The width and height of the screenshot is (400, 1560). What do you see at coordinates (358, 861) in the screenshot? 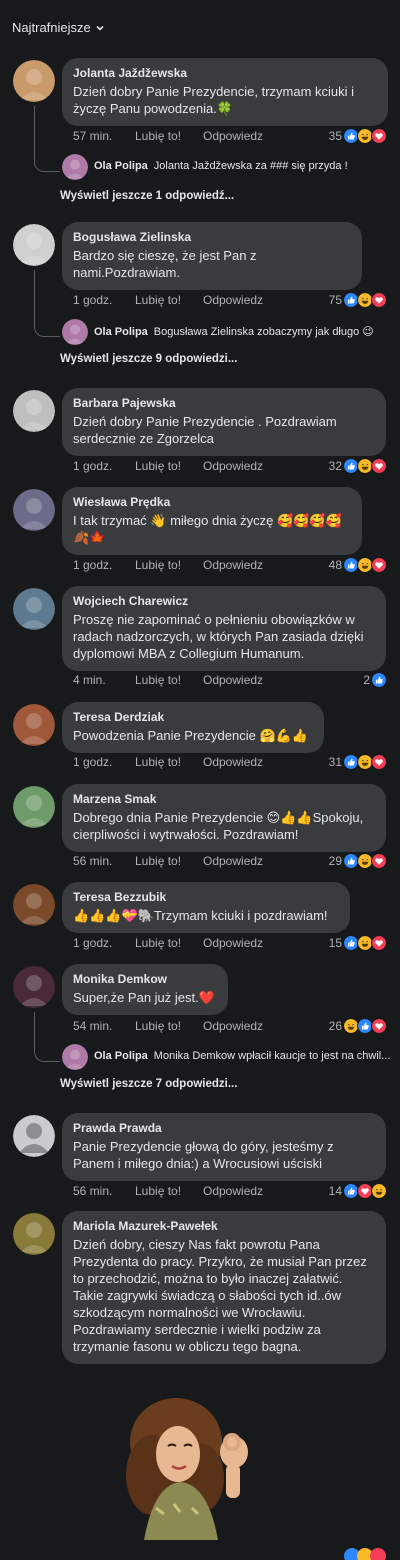
I see `reaction-summary: 29` at bounding box center [358, 861].